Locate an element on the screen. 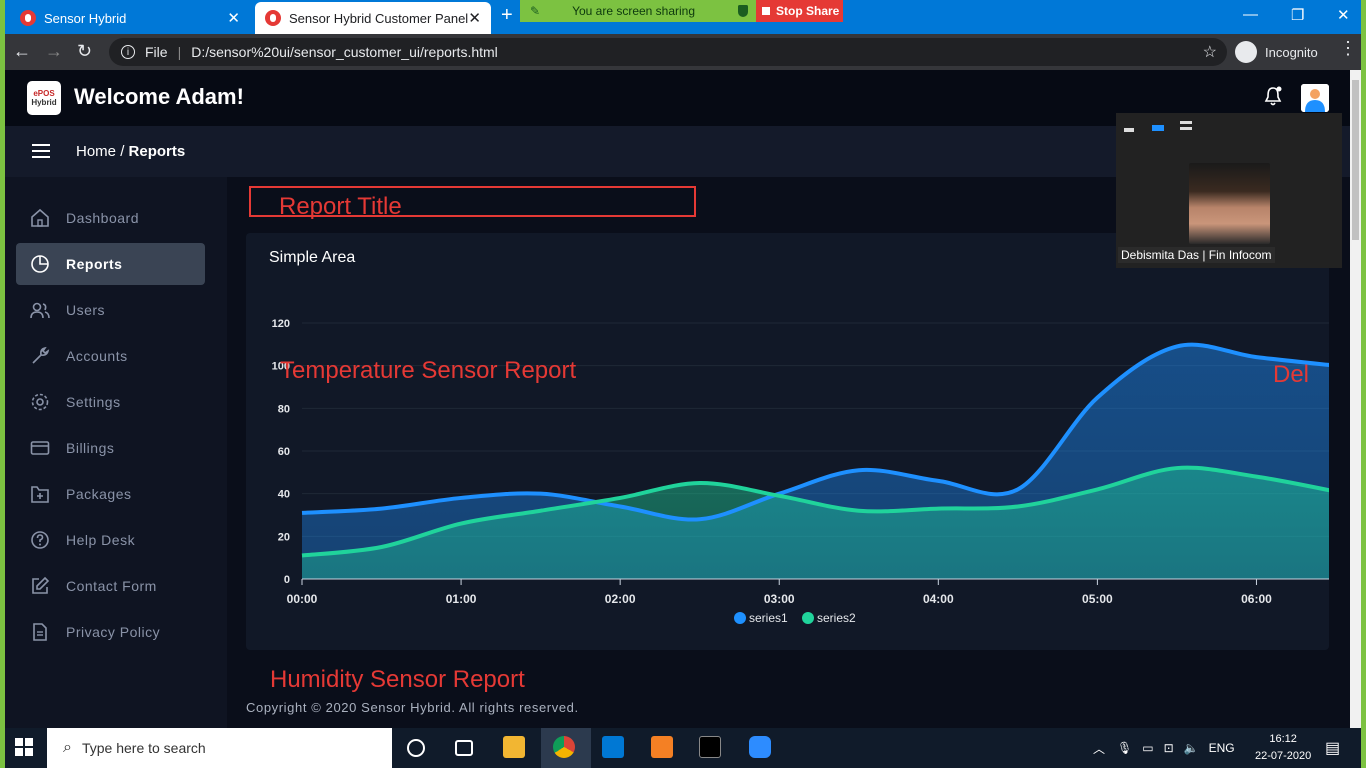  legend-marker-series1 is located at coordinates (740, 618).